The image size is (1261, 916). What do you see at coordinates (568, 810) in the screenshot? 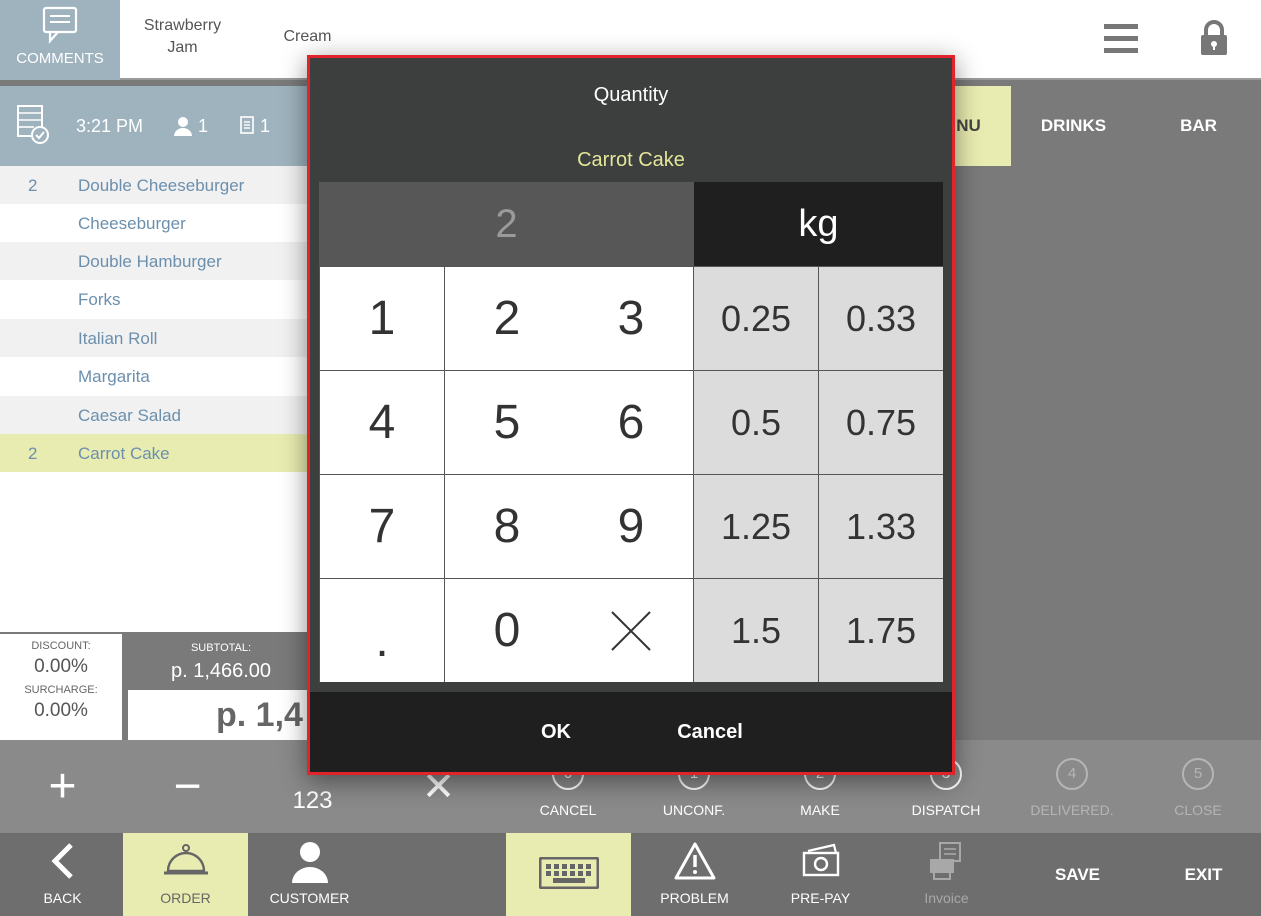
I see `status-label: CANCEL` at bounding box center [568, 810].